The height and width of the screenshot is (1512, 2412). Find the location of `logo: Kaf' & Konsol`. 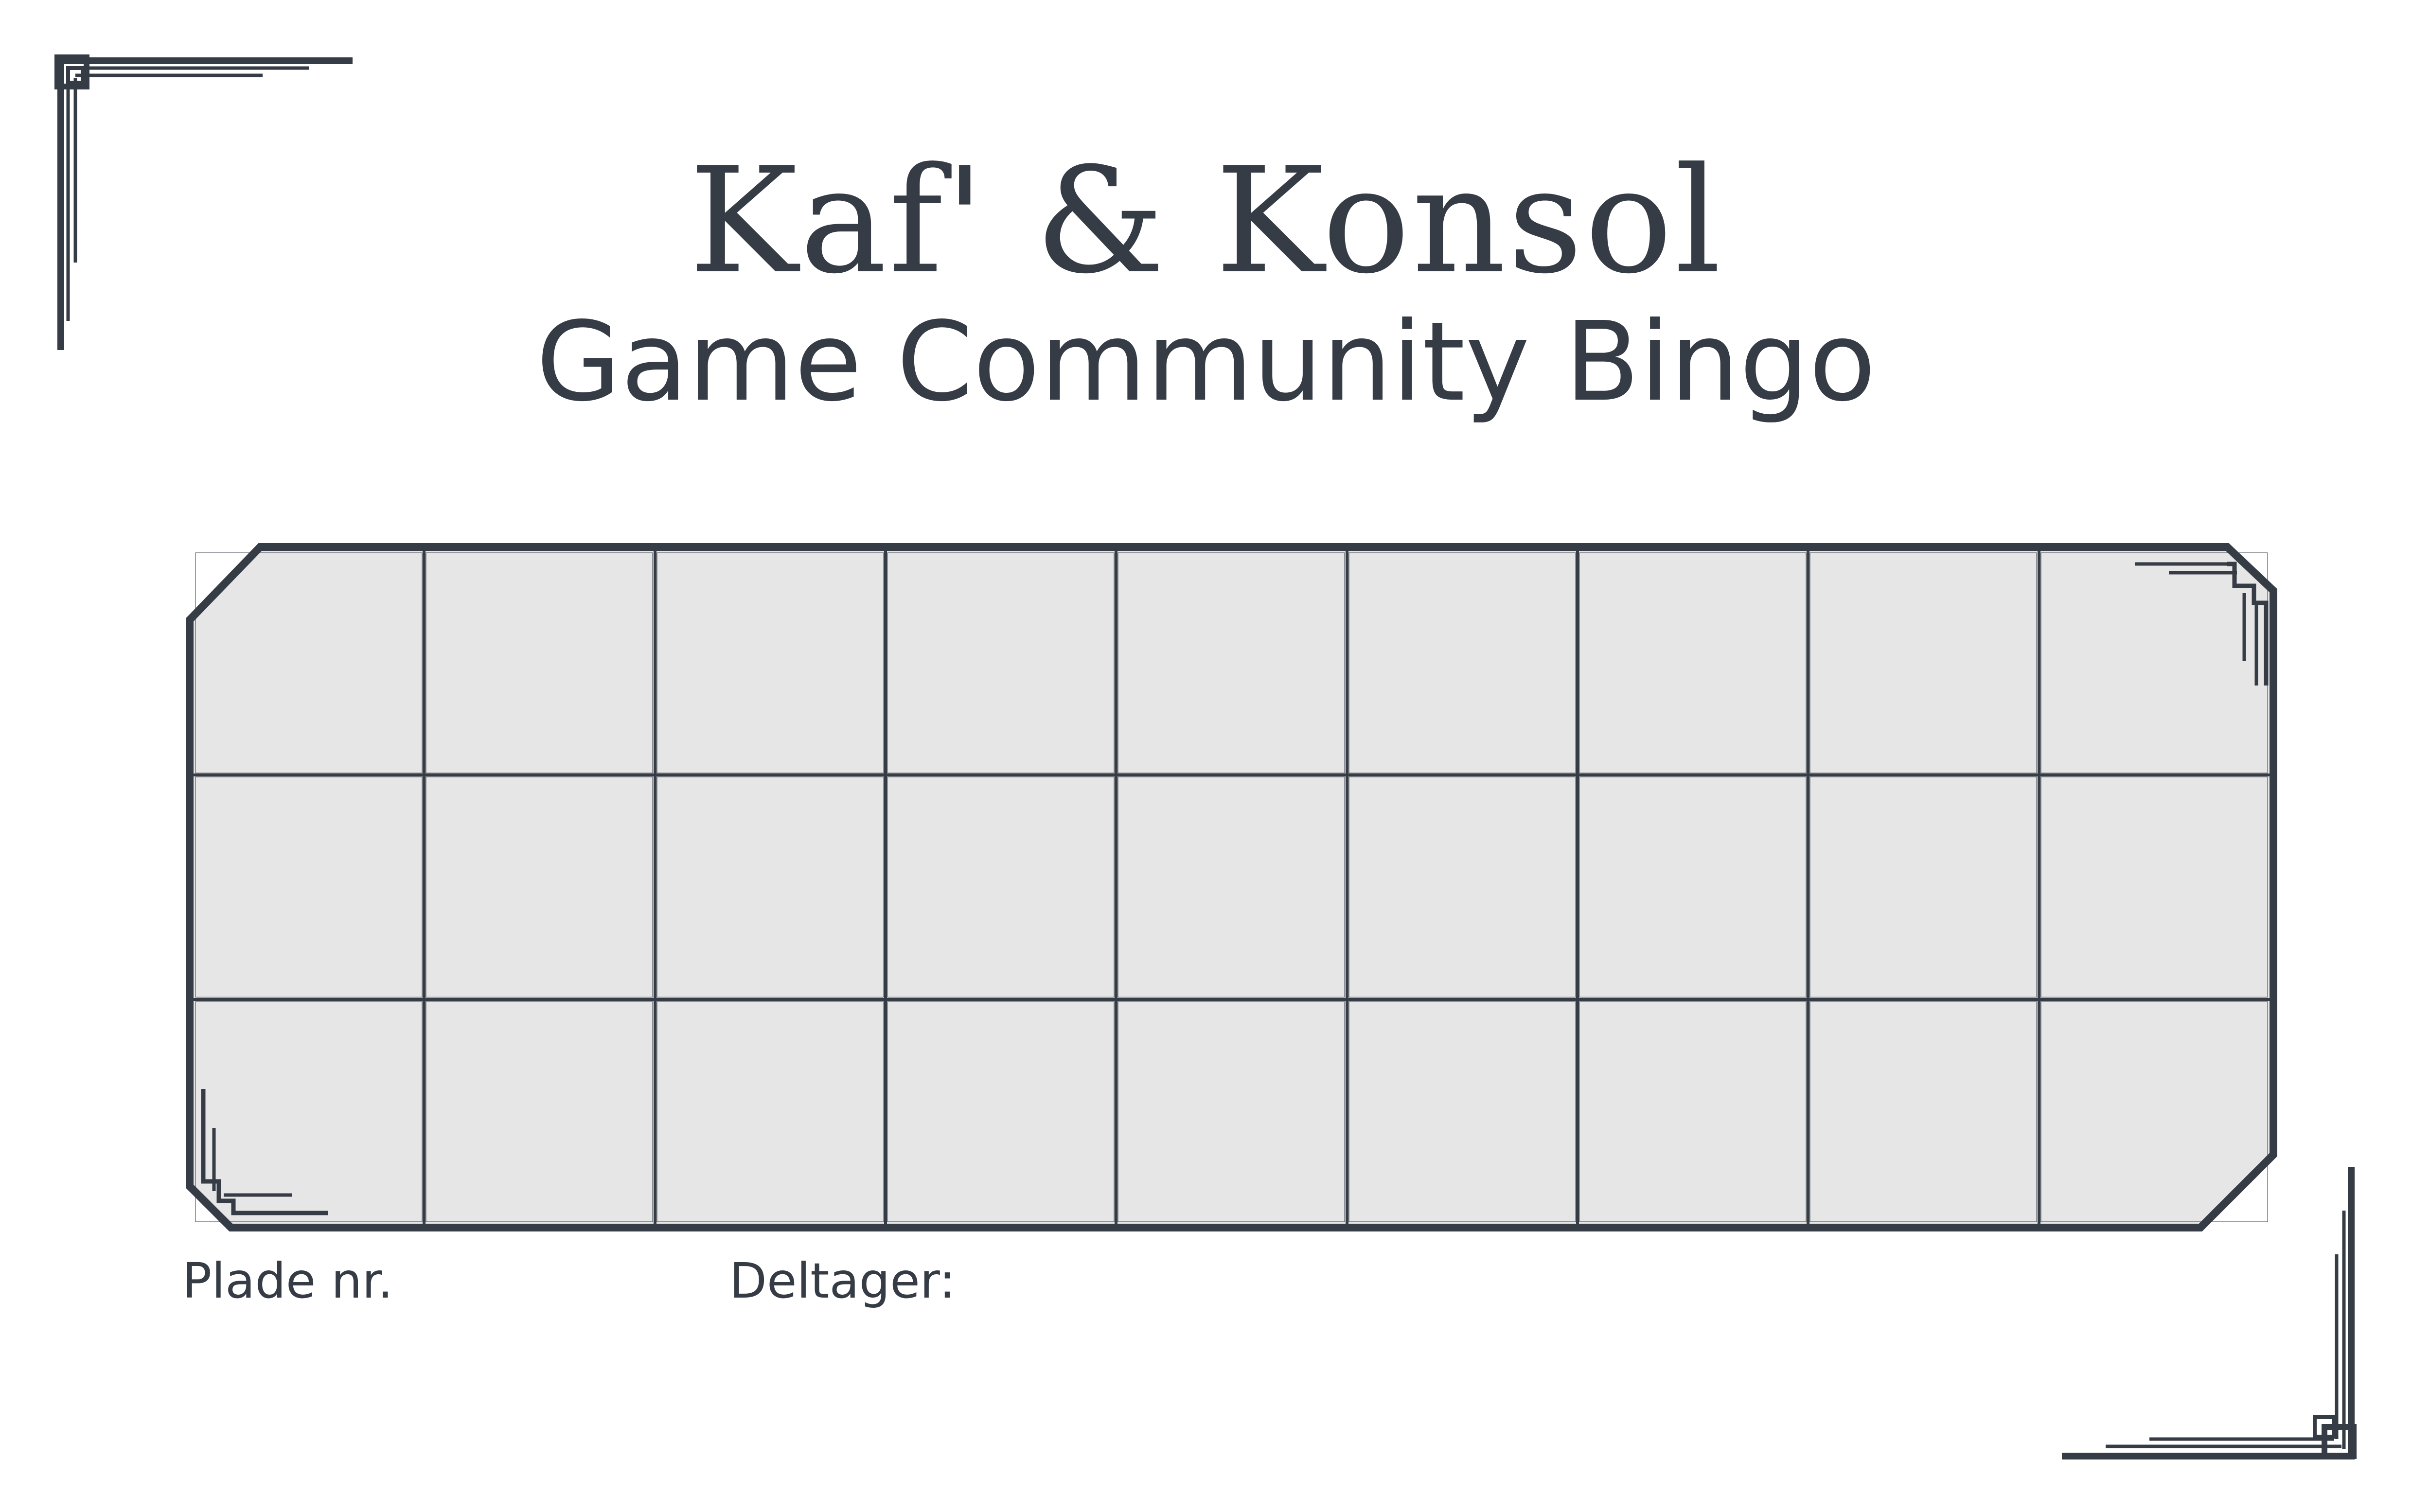

logo: Kaf' & Konsol is located at coordinates (1206, 221).